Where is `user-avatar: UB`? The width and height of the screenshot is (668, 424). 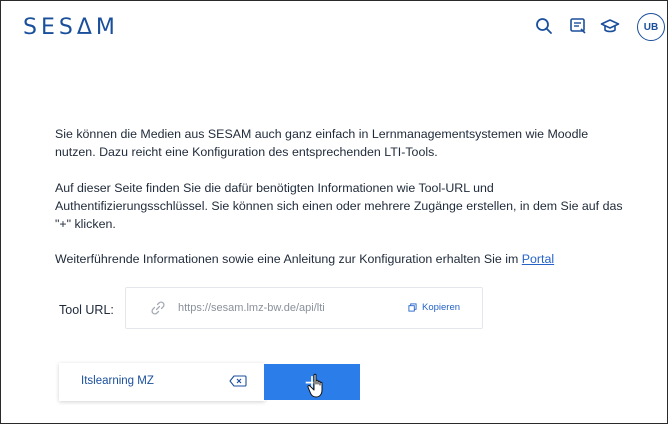
user-avatar: UB is located at coordinates (651, 27).